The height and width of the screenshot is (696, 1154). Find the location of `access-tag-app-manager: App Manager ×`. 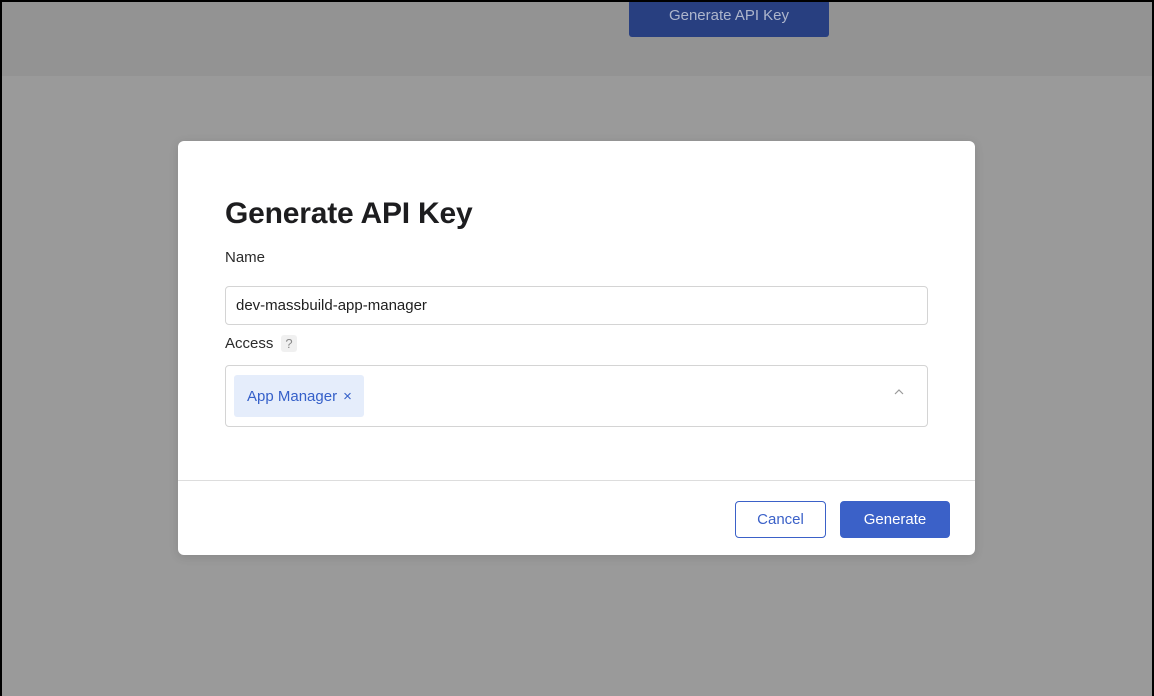

access-tag-app-manager: App Manager × is located at coordinates (299, 396).